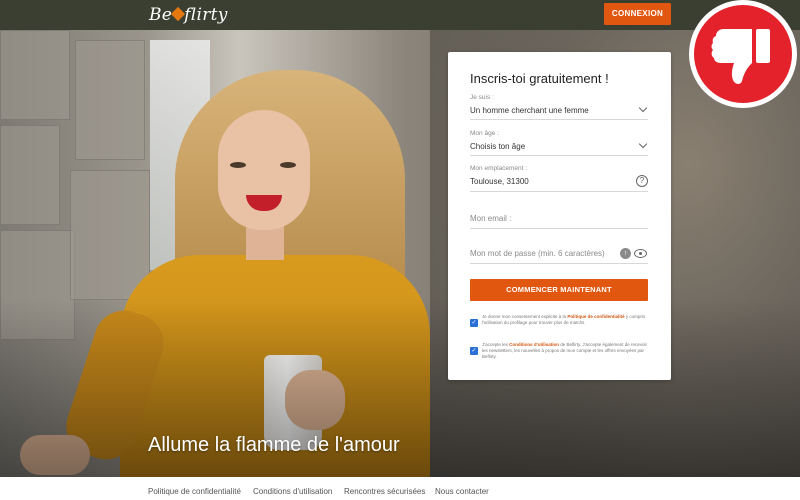 This screenshot has width=800, height=500. What do you see at coordinates (534, 344) in the screenshot?
I see `terms-link: Conditions d'utilisation` at bounding box center [534, 344].